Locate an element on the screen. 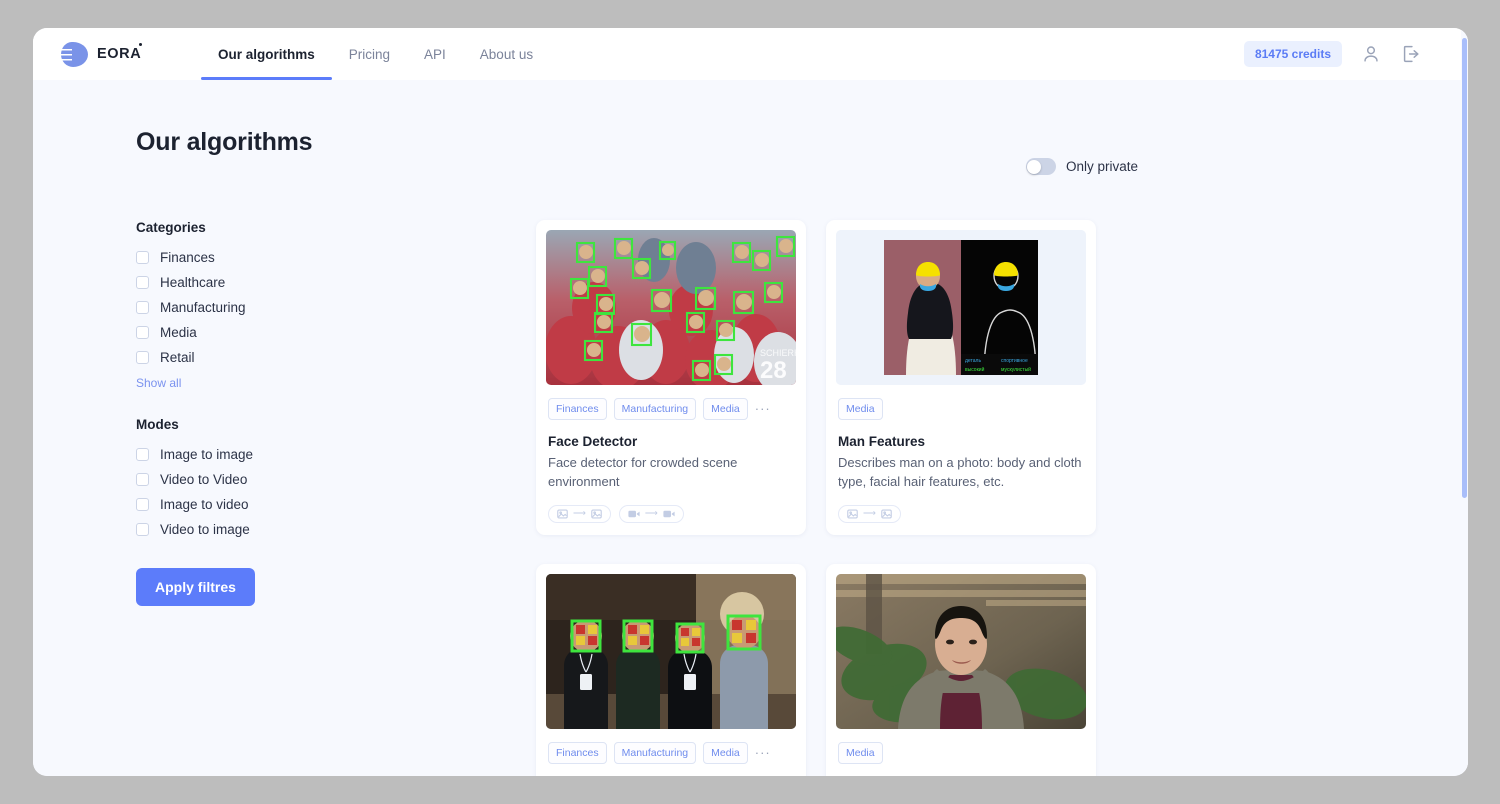 The width and height of the screenshot is (1500, 804). category-label: Retail is located at coordinates (177, 357).